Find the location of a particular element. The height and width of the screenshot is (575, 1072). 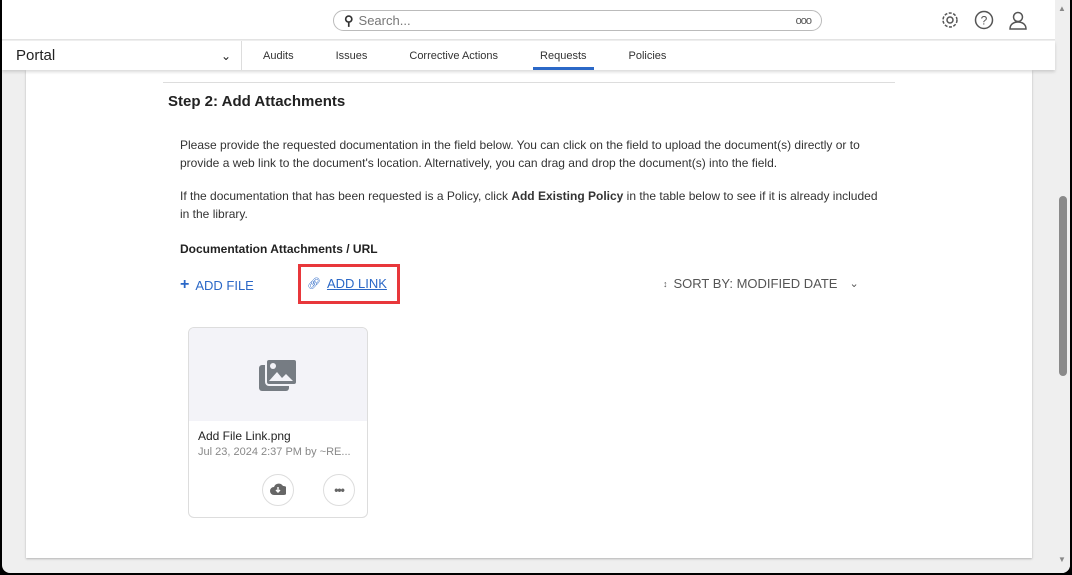

more-options-button: ••• is located at coordinates (339, 490).